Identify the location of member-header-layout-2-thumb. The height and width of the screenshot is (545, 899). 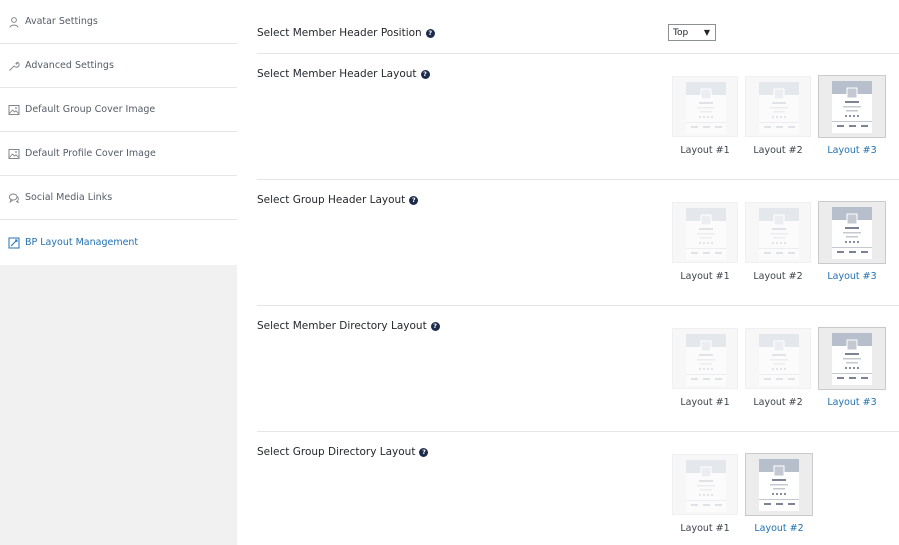
(778, 106).